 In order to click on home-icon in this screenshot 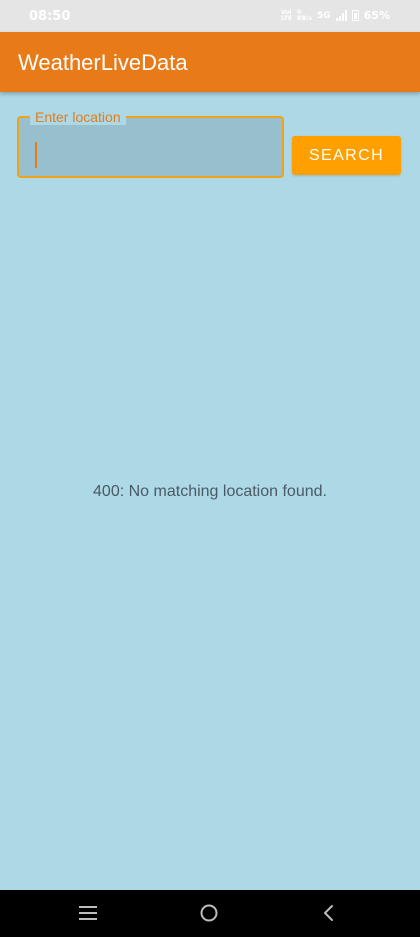, I will do `click(209, 913)`.